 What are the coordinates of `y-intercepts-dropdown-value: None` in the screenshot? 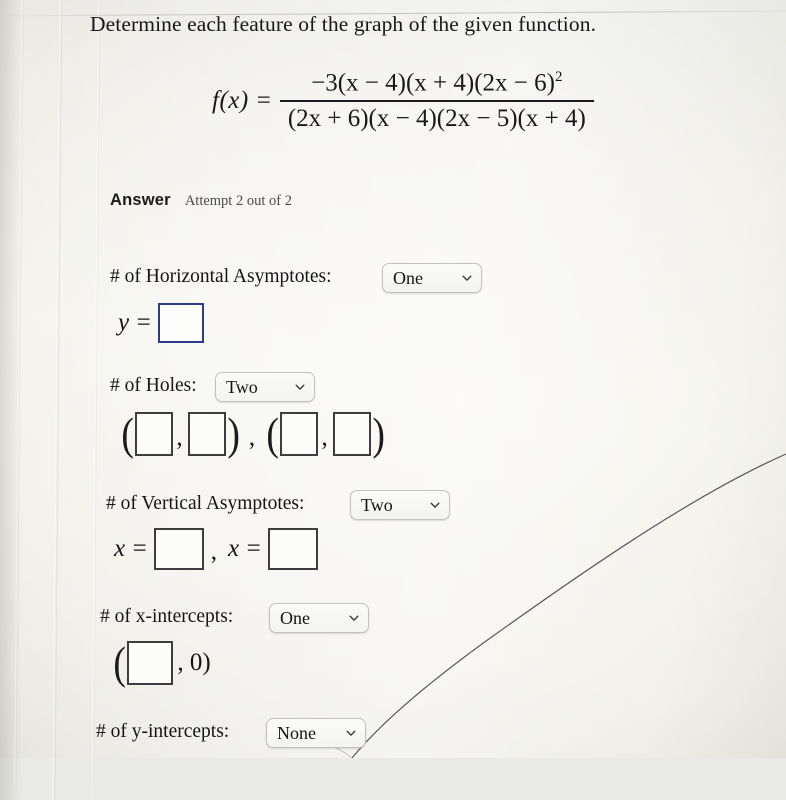 It's located at (296, 733).